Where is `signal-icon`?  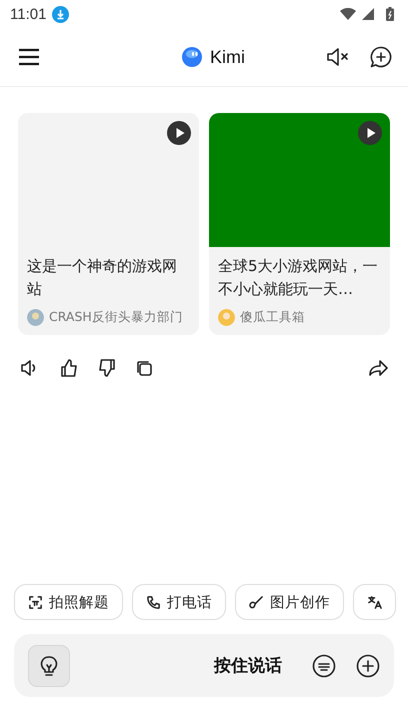
signal-icon is located at coordinates (368, 14).